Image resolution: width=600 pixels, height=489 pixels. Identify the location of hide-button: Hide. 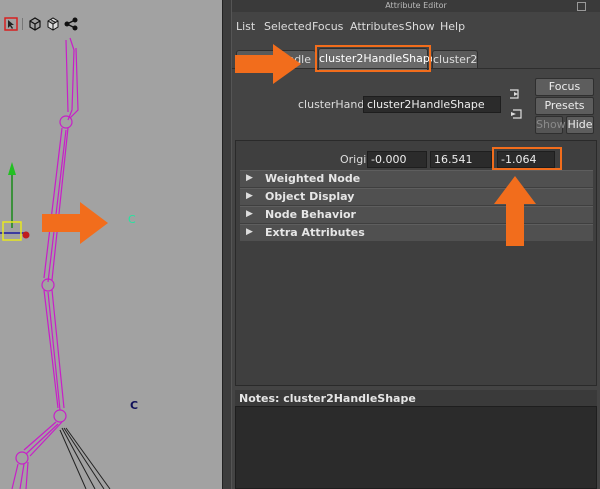
(580, 125).